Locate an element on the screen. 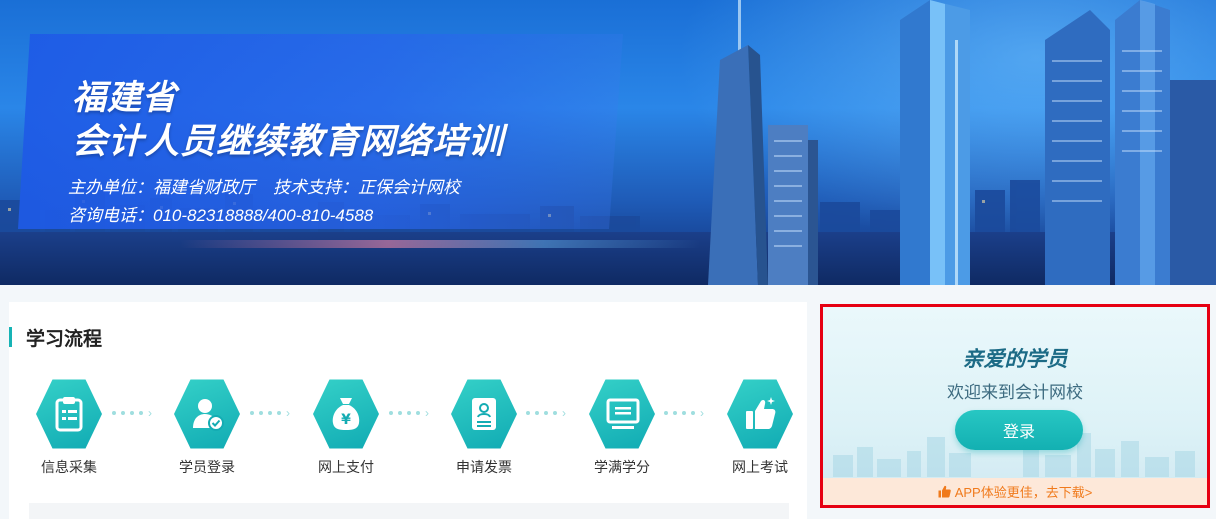 The width and height of the screenshot is (1216, 519). skyscraper-left is located at coordinates (763, 142).